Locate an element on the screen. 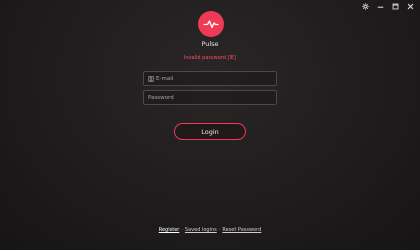 This screenshot has width=420, height=250. app-logo is located at coordinates (211, 24).